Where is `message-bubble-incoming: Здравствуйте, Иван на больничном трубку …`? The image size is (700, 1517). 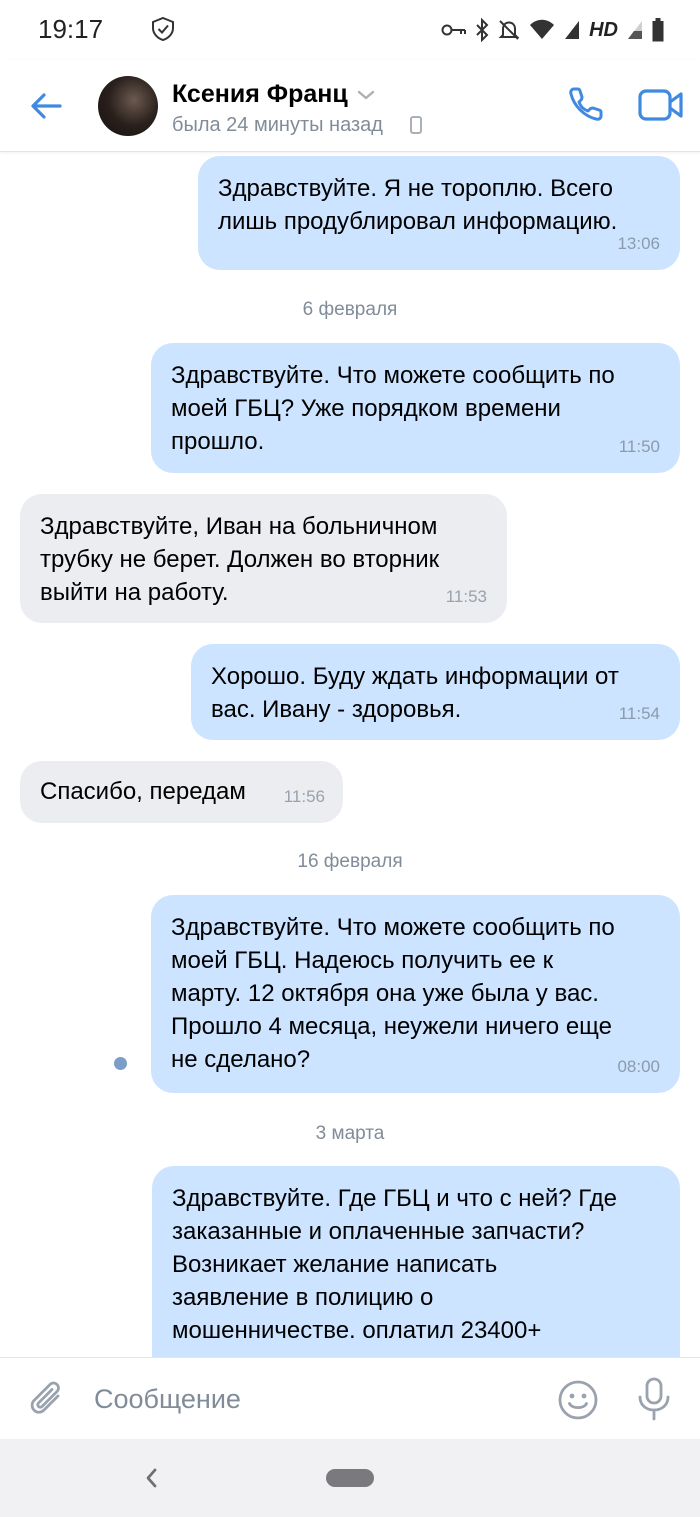
message-bubble-incoming: Здравствуйте, Иван на больничном трубку … is located at coordinates (263, 558).